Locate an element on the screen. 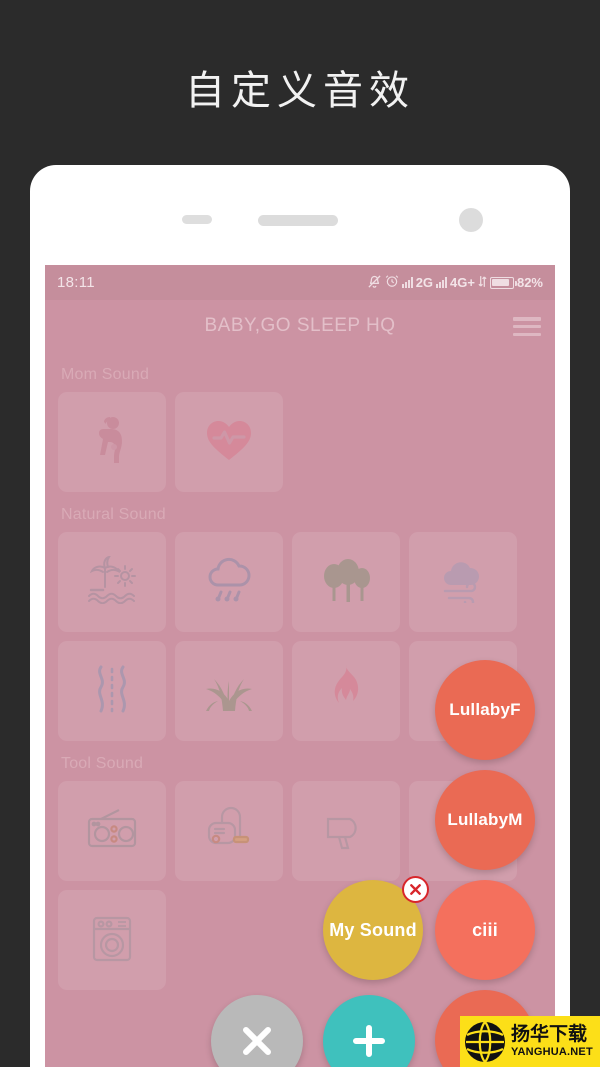 This screenshot has height=1067, width=600. yanghua-globe-icon is located at coordinates (485, 1041).